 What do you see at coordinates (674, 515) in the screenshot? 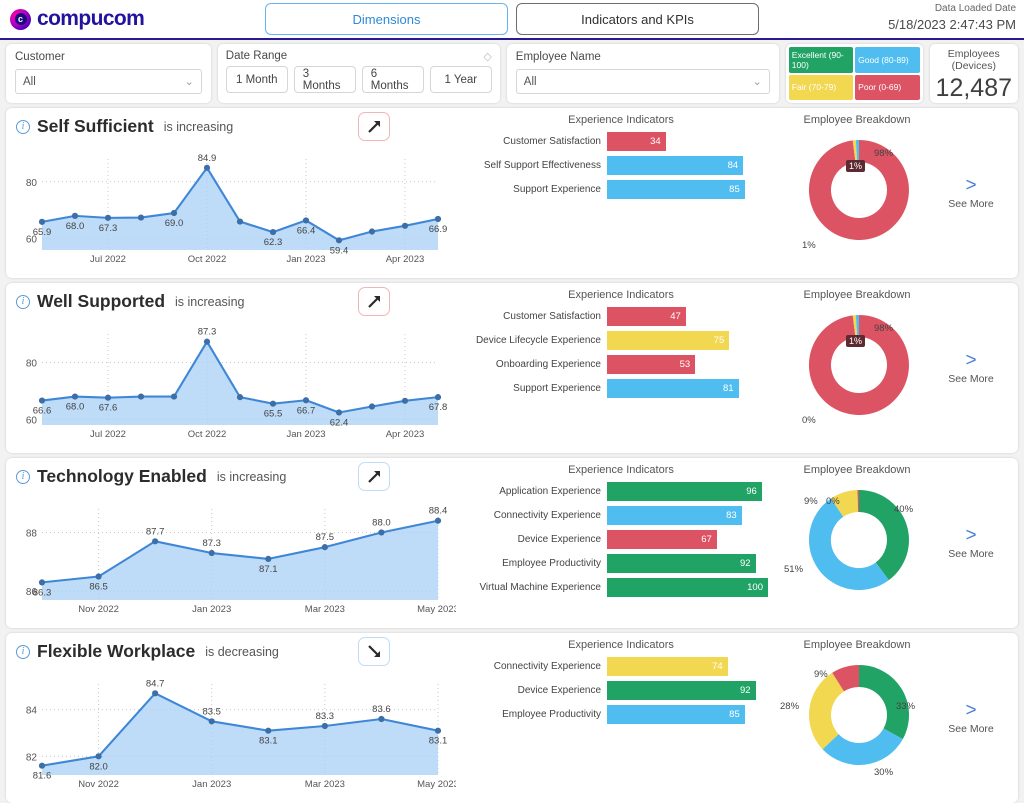
I see `indicator-bar-fill: 83` at bounding box center [674, 515].